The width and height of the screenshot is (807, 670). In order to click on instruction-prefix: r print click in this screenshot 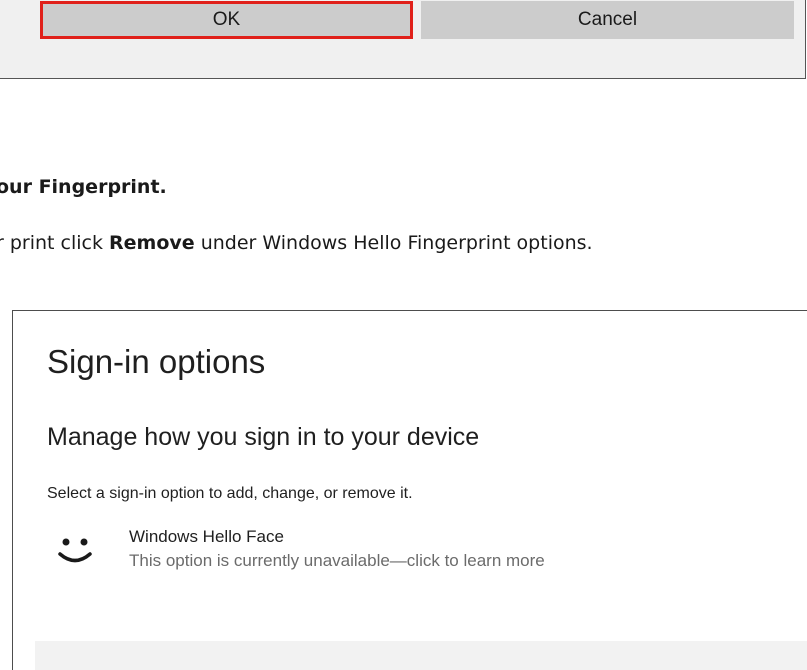, I will do `click(55, 243)`.